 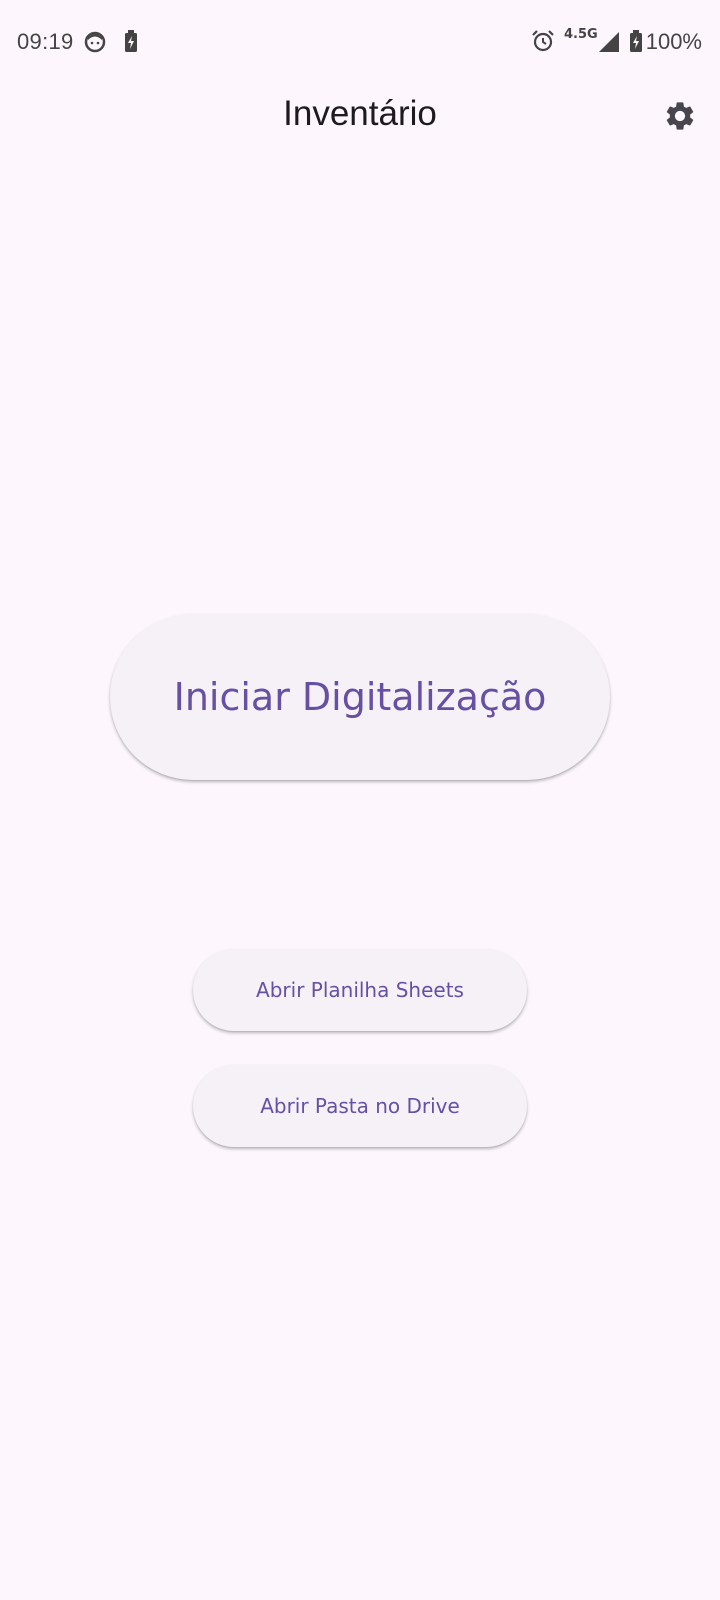 I want to click on start-scan-button: Iniciar Digitalização, so click(x=360, y=697).